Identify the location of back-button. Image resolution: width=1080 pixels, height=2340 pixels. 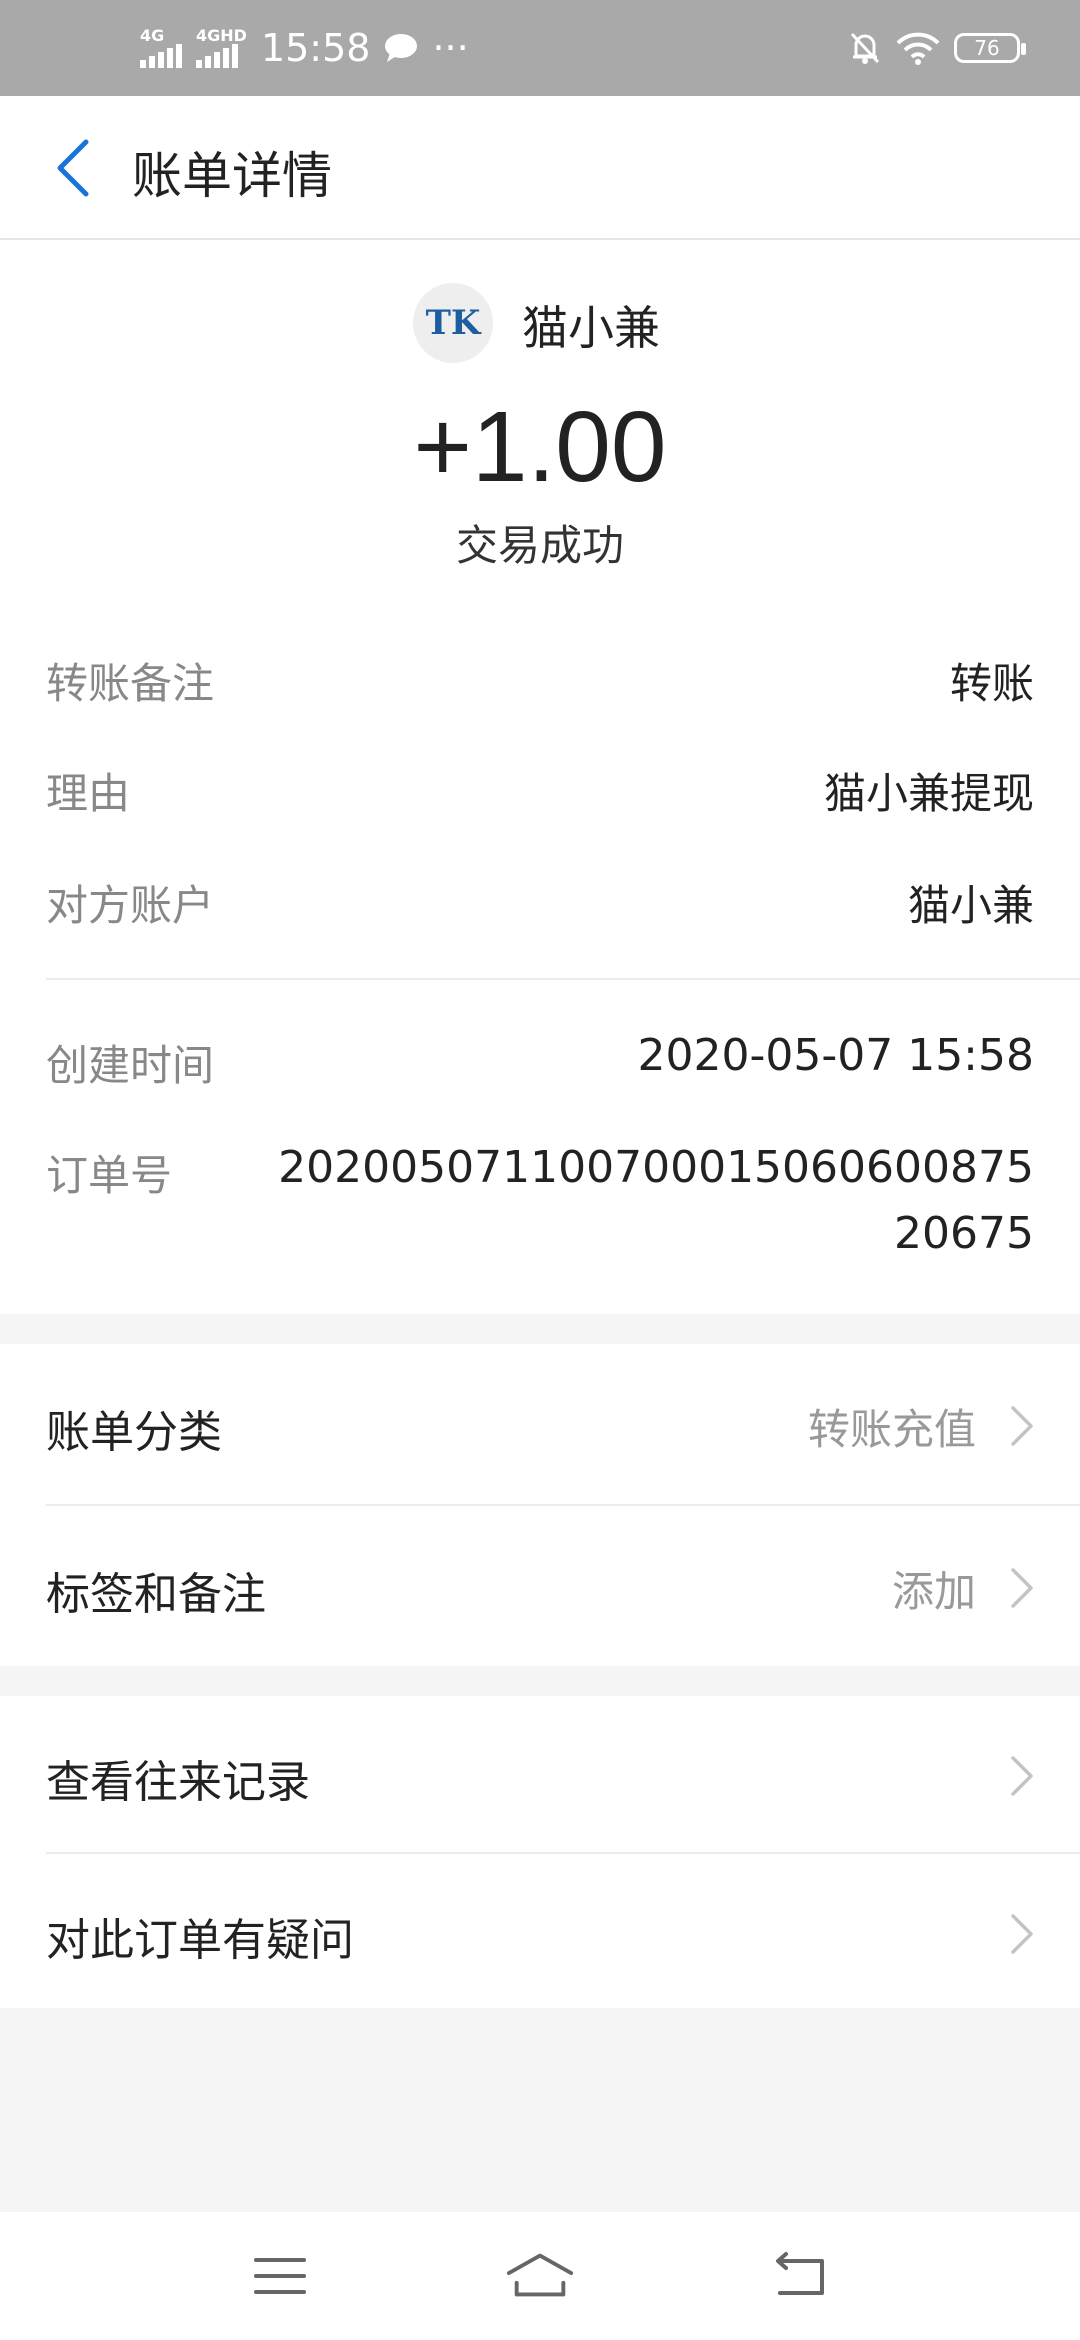
(78, 168).